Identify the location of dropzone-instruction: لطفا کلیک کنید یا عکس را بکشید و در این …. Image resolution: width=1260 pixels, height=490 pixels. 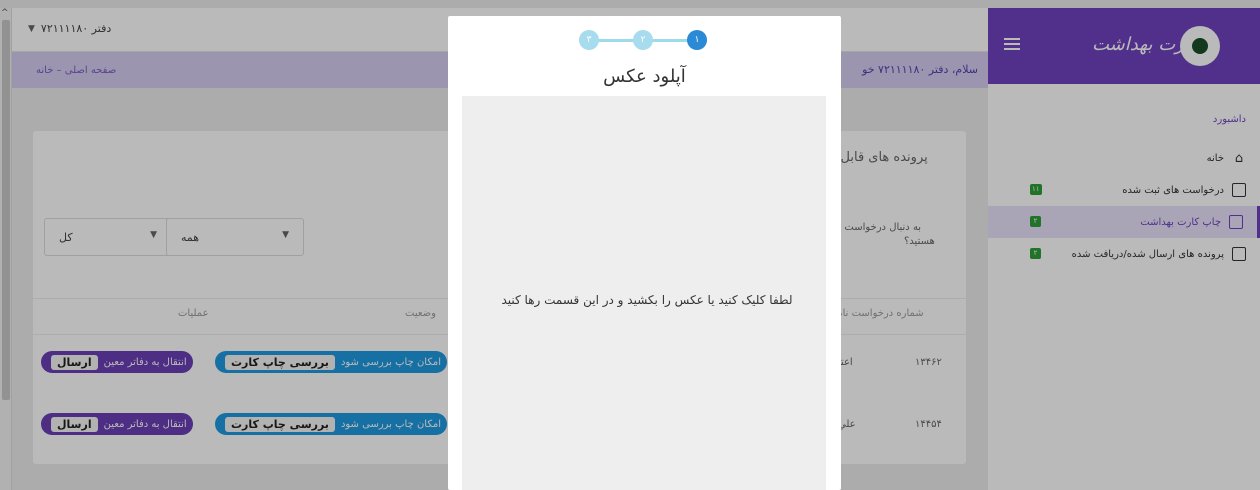
(647, 300).